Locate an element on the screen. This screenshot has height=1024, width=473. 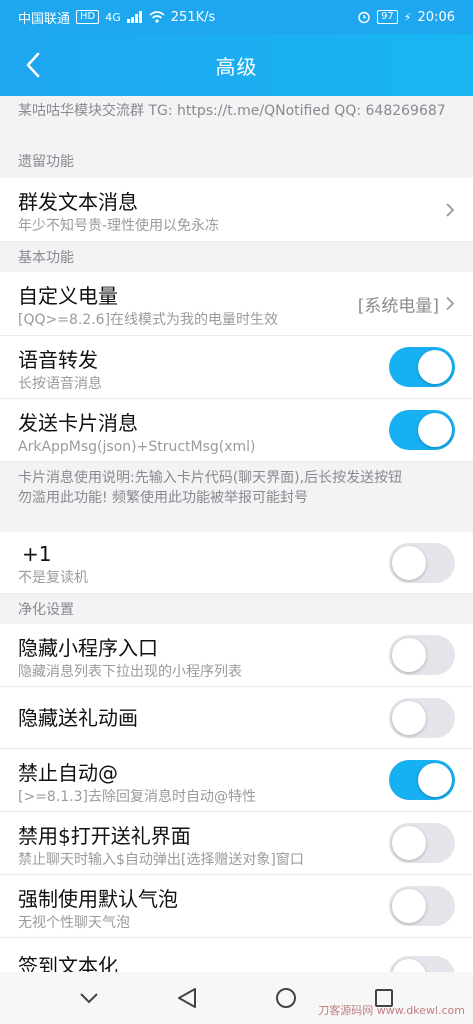
section-header-purify: 净化设置 is located at coordinates (236, 609).